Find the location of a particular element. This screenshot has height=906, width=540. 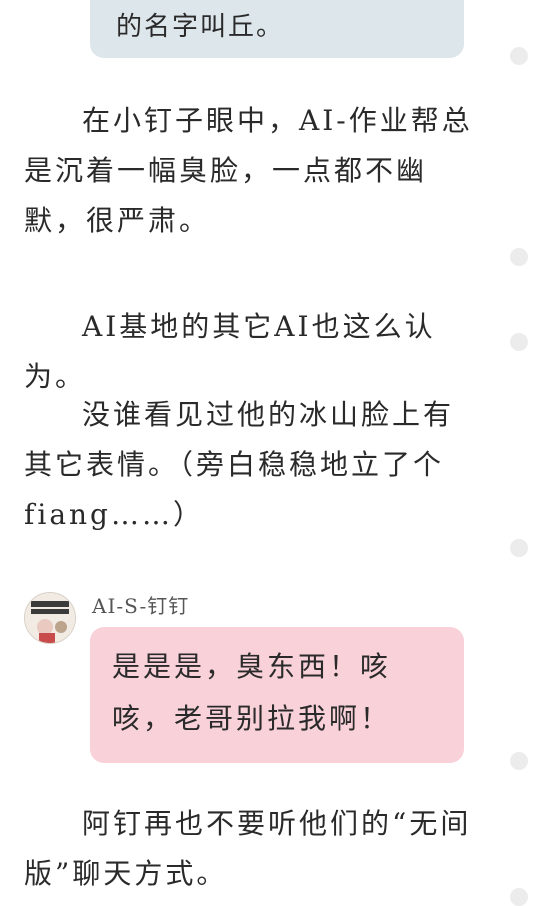

story-paragraph: 在小钉子眼中，AI-作业帮总是沉着一幅臭脸，一点都不幽默，很严肃。 is located at coordinates (248, 170).